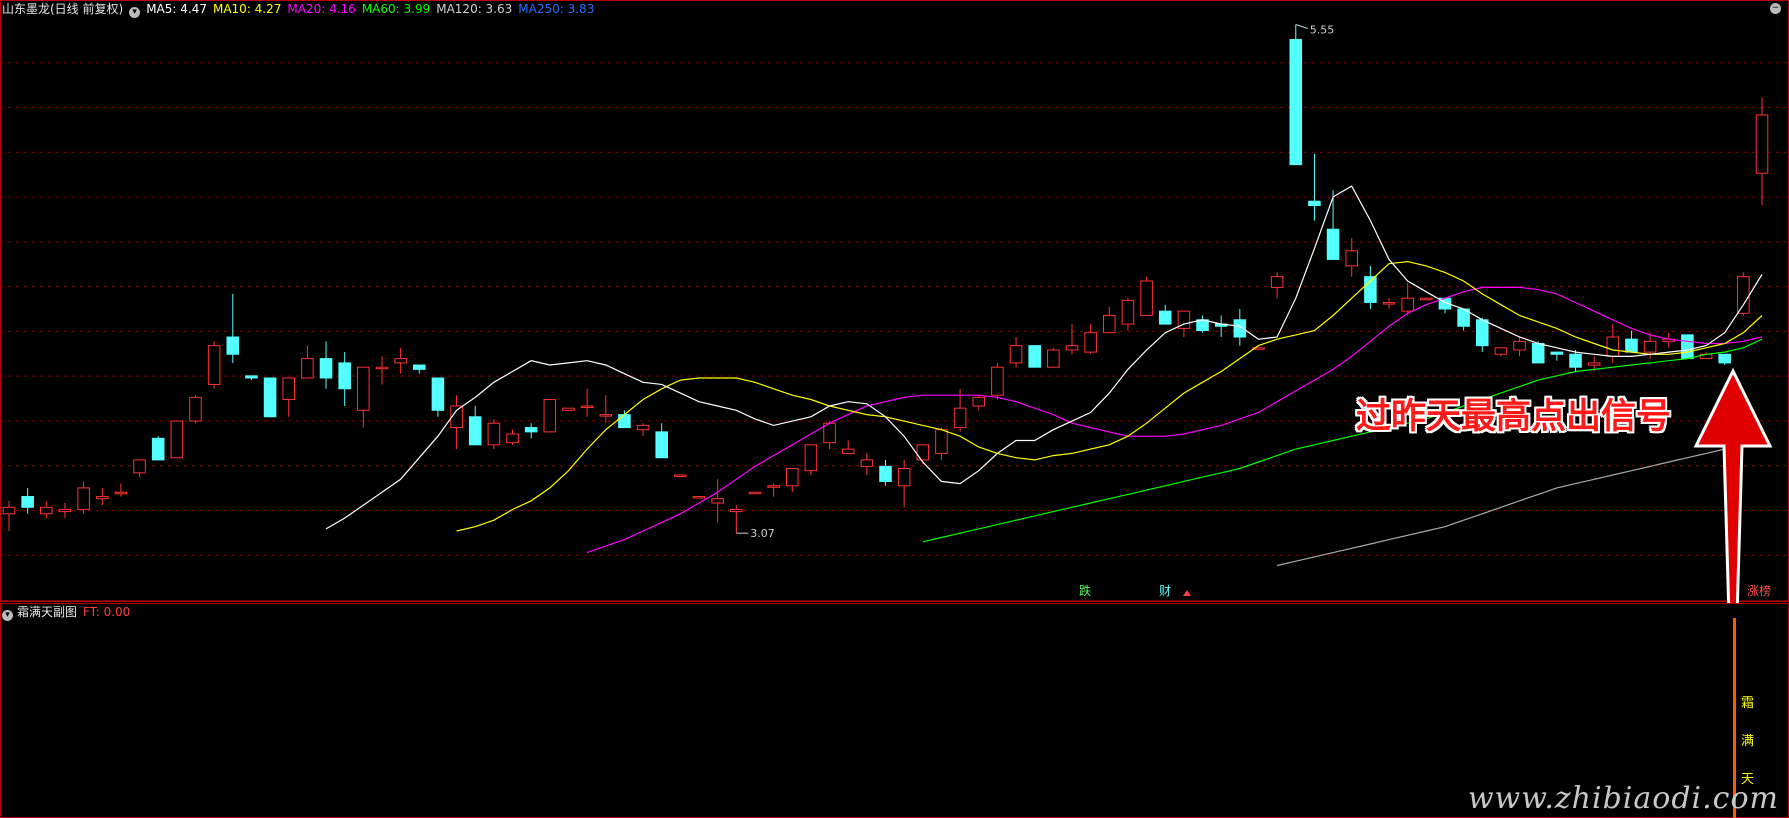  I want to click on event-zhangting-marker: 涨榜, so click(1759, 591).